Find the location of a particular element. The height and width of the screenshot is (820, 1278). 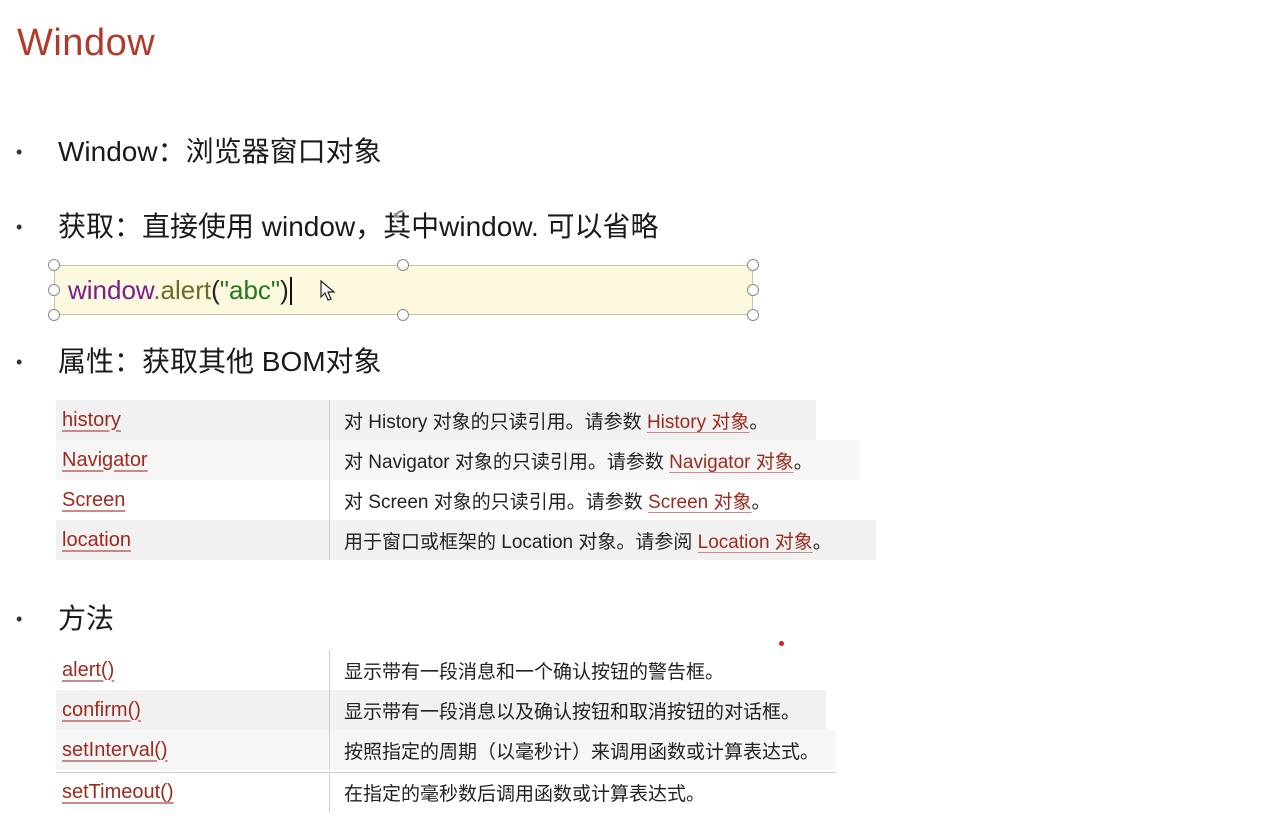

method-description: 在指定的毫秒数后调用函数或计算表达式。 is located at coordinates (525, 794).